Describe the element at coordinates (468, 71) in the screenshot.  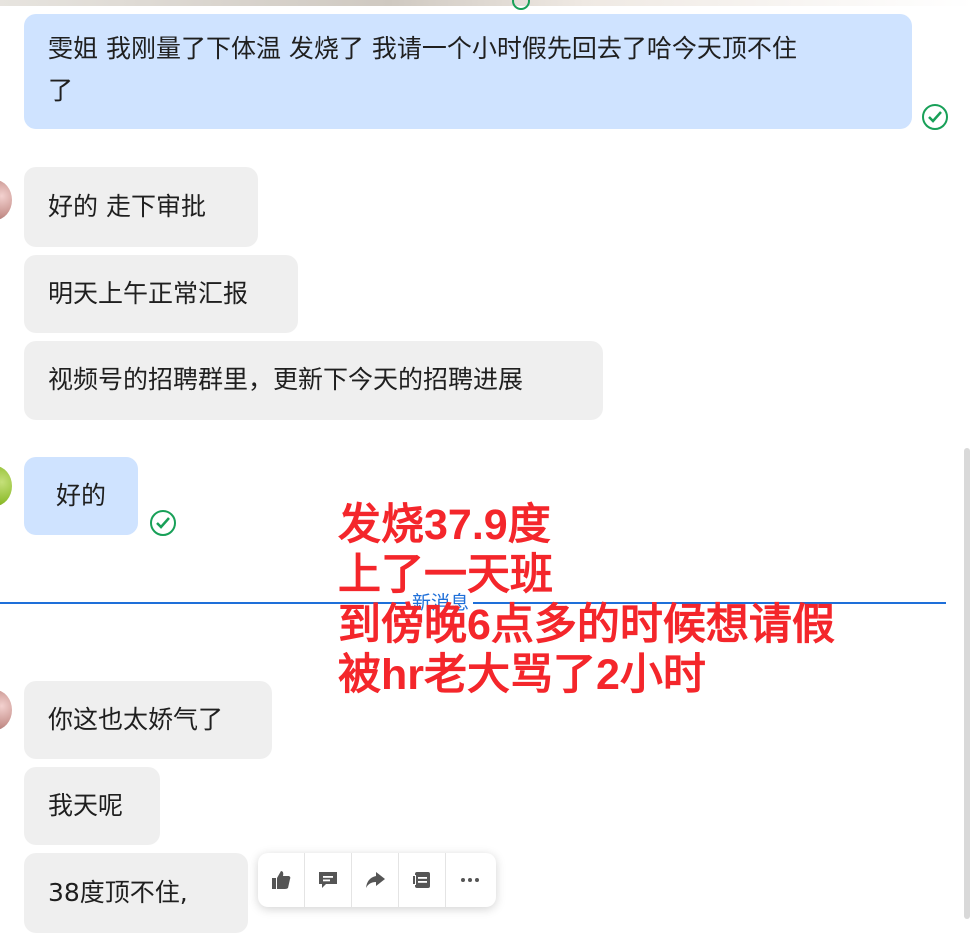
I see `message-bubble-outgoing: 雯姐 我刚量了下体温 发烧了 我请一个小时假先回去了哈今天顶不住 了` at that location.